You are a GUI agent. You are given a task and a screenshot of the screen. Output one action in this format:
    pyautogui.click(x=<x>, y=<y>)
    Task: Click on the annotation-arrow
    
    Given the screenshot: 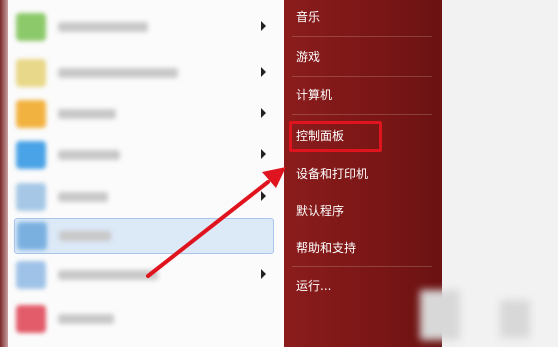 What is the action you would take?
    pyautogui.click(x=216, y=222)
    